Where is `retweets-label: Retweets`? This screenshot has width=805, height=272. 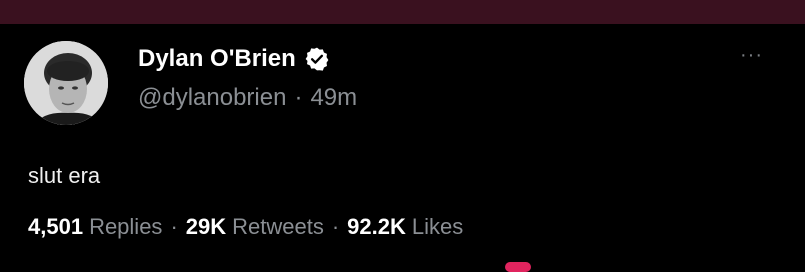
retweets-label: Retweets is located at coordinates (278, 227).